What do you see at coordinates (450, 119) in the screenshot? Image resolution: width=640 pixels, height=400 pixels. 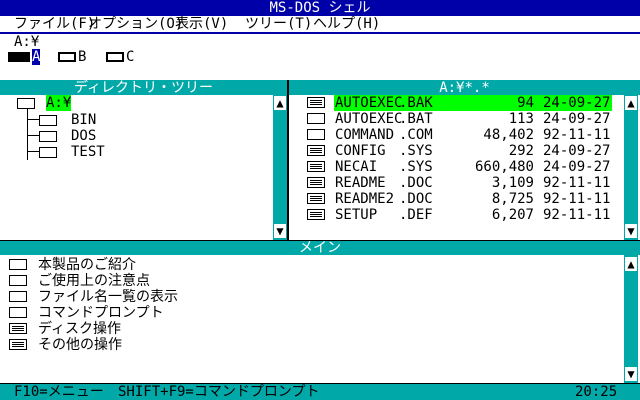 I see `file-row: AUTOEXEC .BAT 113 24-09-27` at bounding box center [450, 119].